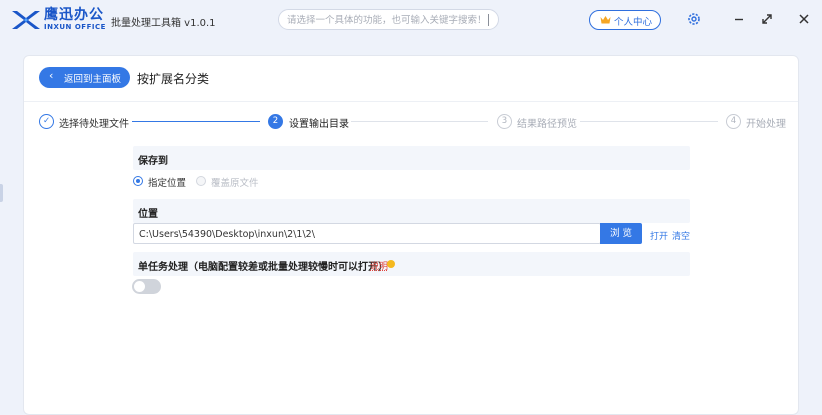  What do you see at coordinates (739, 19) in the screenshot?
I see `minimize-icon` at bounding box center [739, 19].